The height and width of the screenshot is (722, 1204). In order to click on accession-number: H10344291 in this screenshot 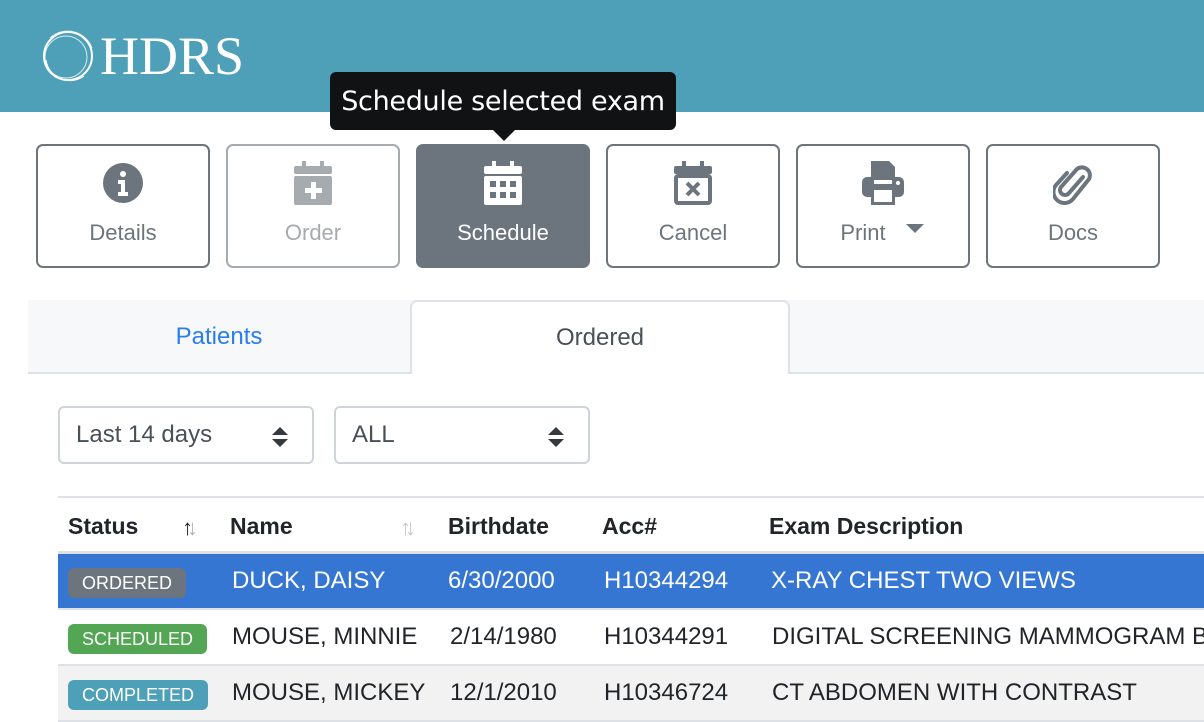, I will do `click(666, 636)`.